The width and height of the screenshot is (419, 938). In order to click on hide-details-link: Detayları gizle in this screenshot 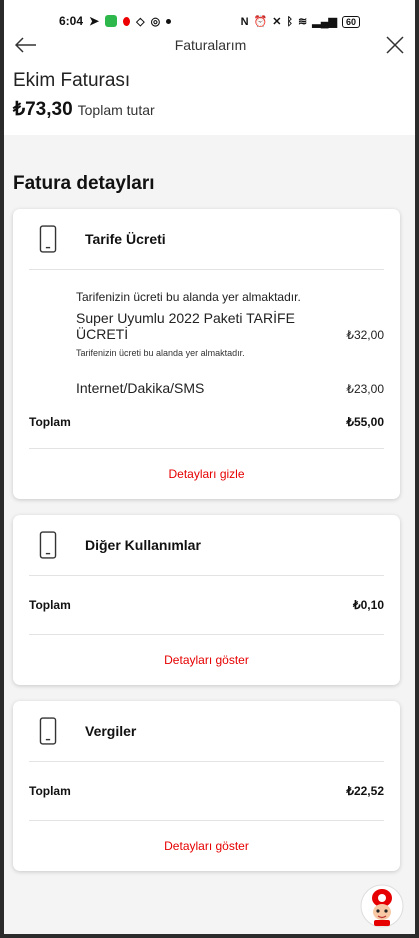, I will do `click(206, 474)`.